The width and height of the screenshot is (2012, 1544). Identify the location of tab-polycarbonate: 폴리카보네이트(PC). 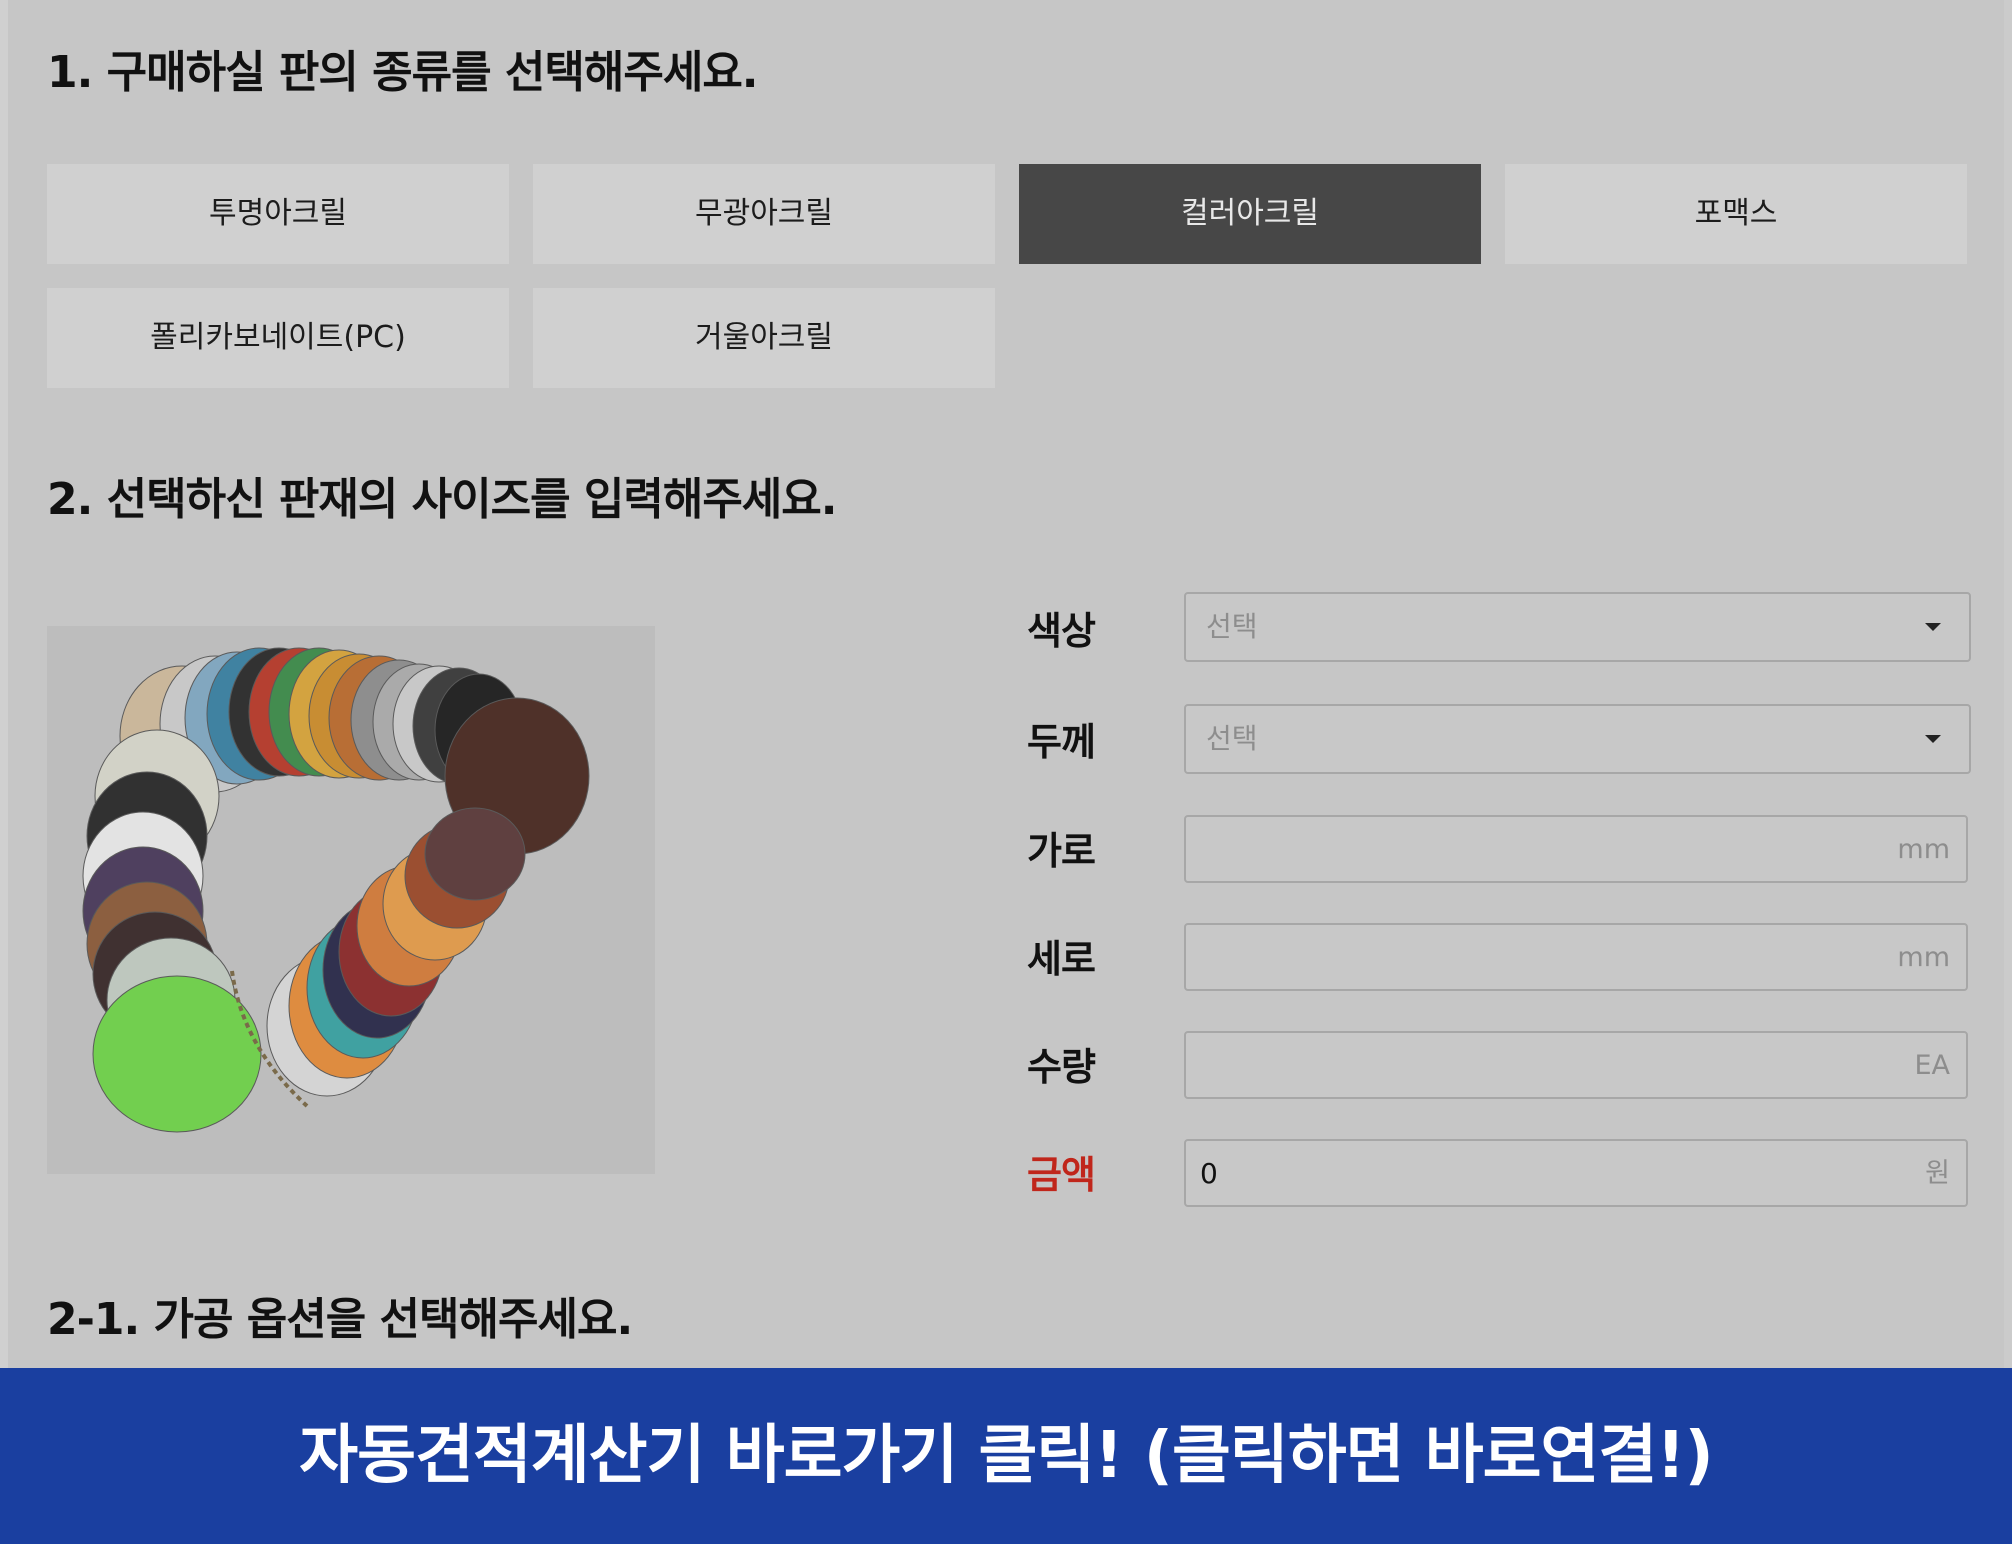
(278, 338).